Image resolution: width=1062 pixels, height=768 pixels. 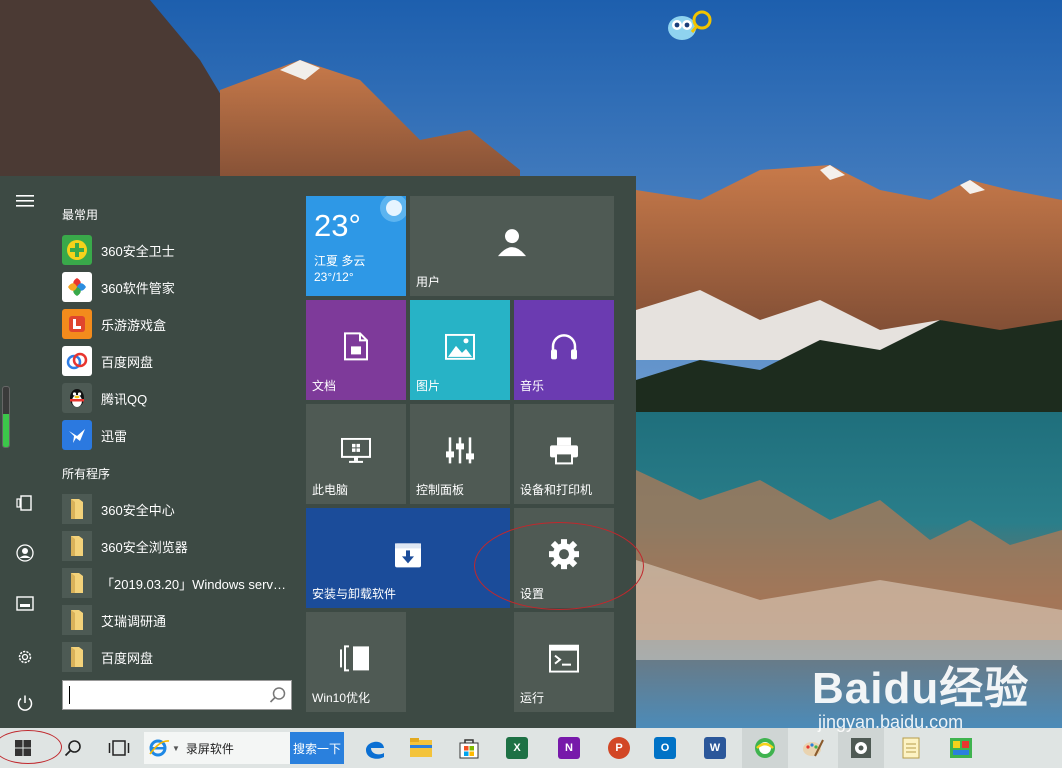 I want to click on sliders-icon, so click(x=460, y=450).